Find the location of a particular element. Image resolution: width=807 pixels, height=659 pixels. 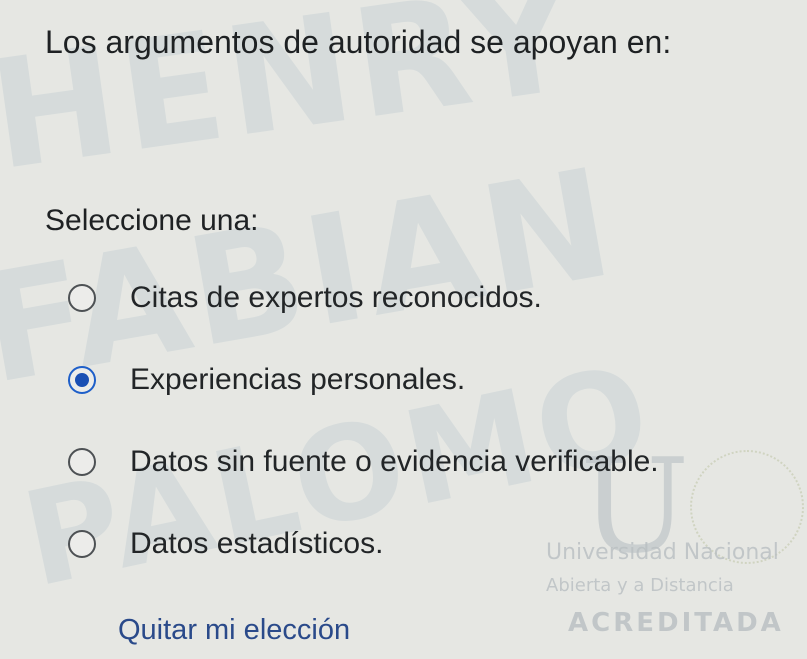

option-label: Datos estadísticos. is located at coordinates (257, 543).